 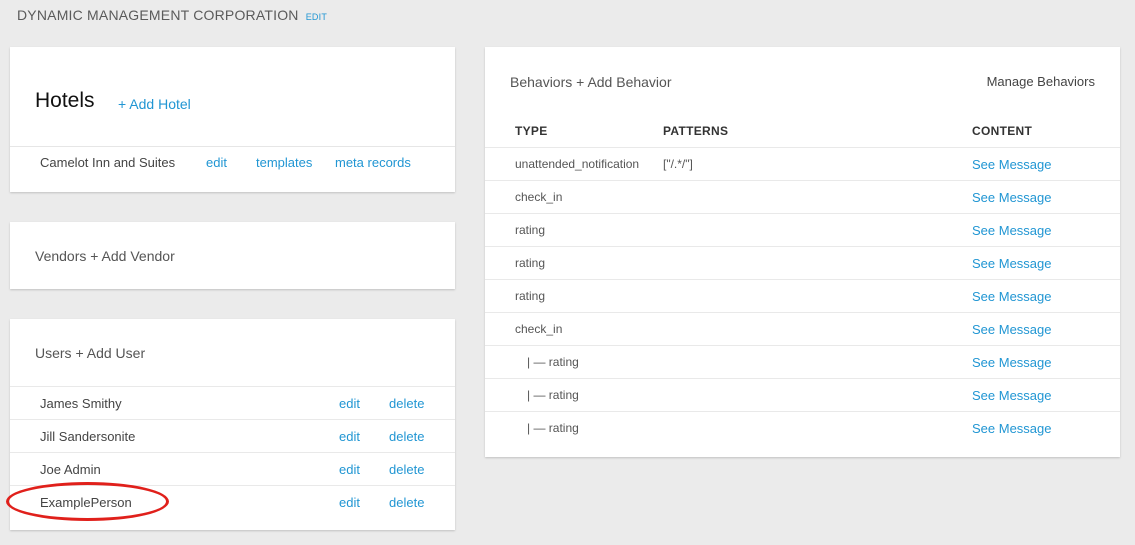 What do you see at coordinates (284, 162) in the screenshot?
I see `hotel-templates-link: templates` at bounding box center [284, 162].